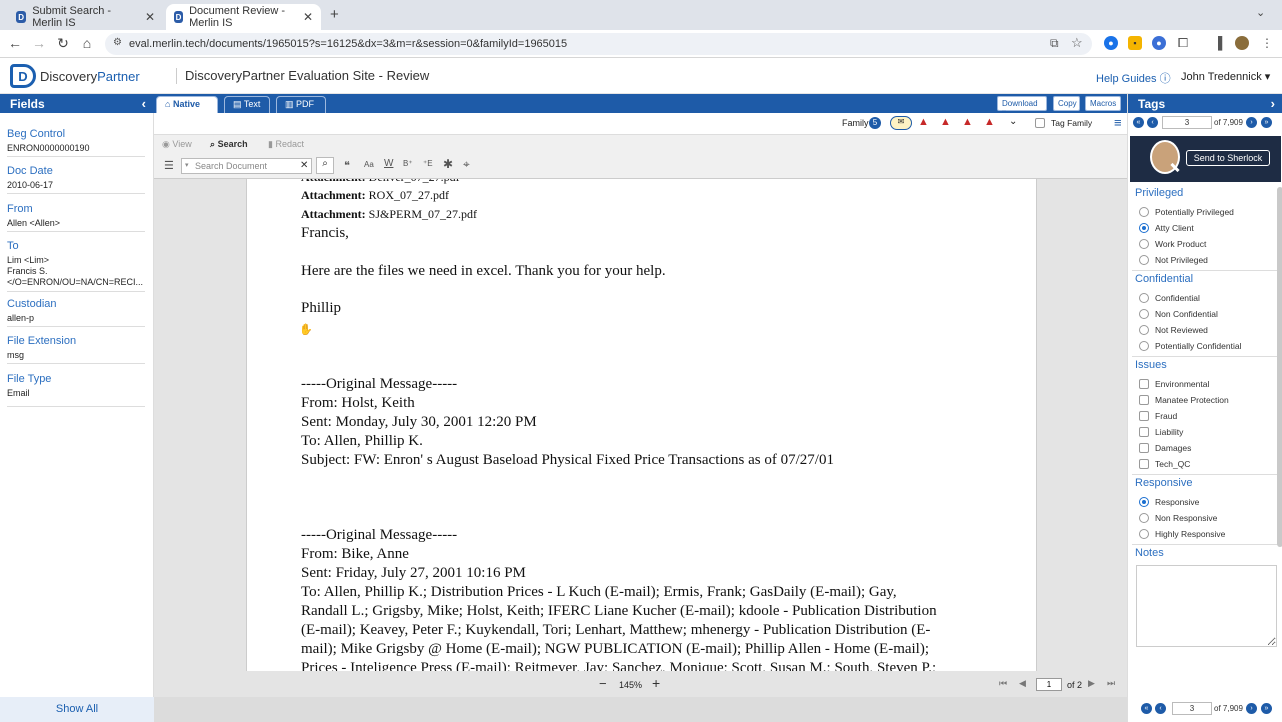  What do you see at coordinates (1169, 298) in the screenshot?
I see `option-confidential: Confidential` at bounding box center [1169, 298].